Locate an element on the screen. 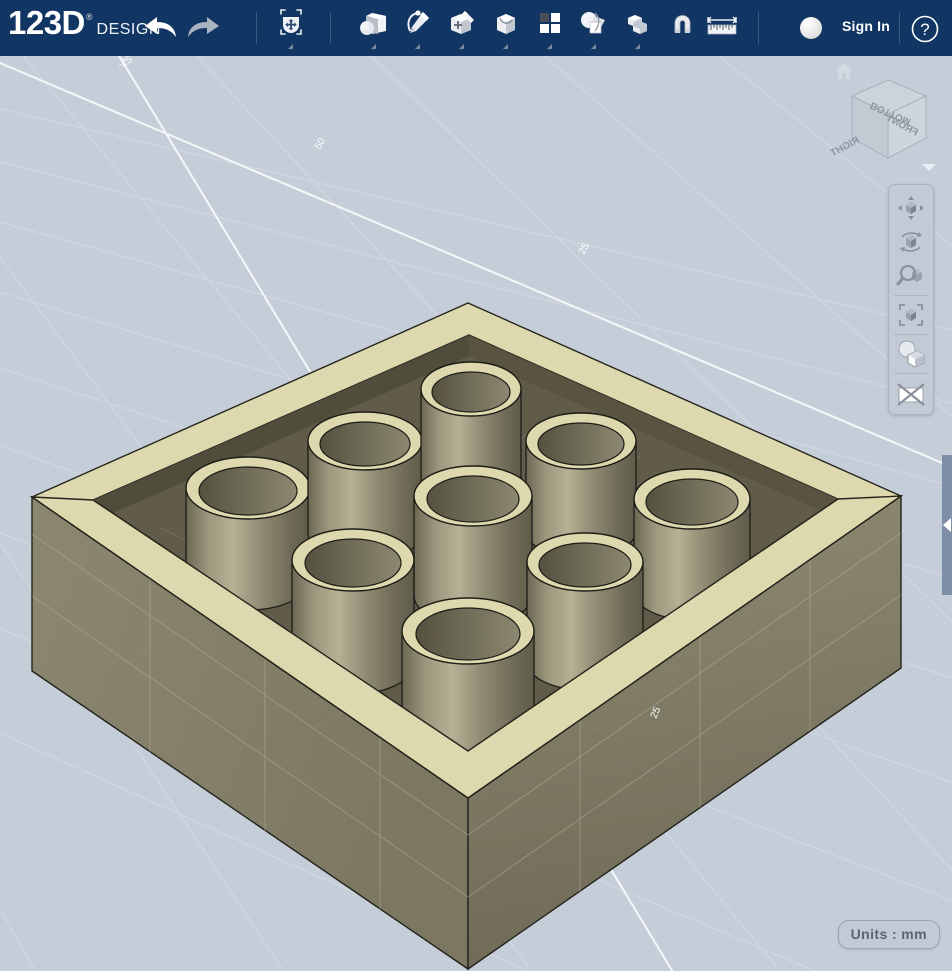  transform-tool is located at coordinates (291, 28).